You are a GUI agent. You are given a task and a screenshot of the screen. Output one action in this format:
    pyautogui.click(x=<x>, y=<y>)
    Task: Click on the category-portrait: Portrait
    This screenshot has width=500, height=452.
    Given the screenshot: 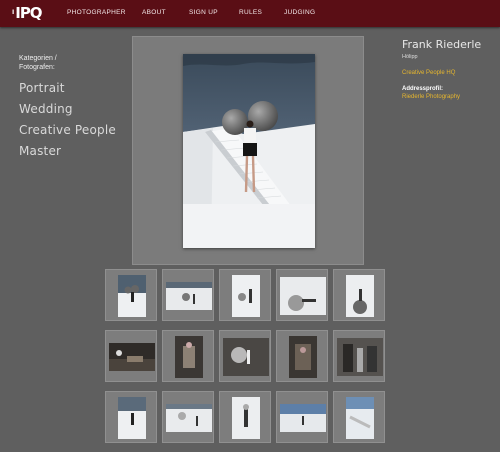 What is the action you would take?
    pyautogui.click(x=42, y=88)
    